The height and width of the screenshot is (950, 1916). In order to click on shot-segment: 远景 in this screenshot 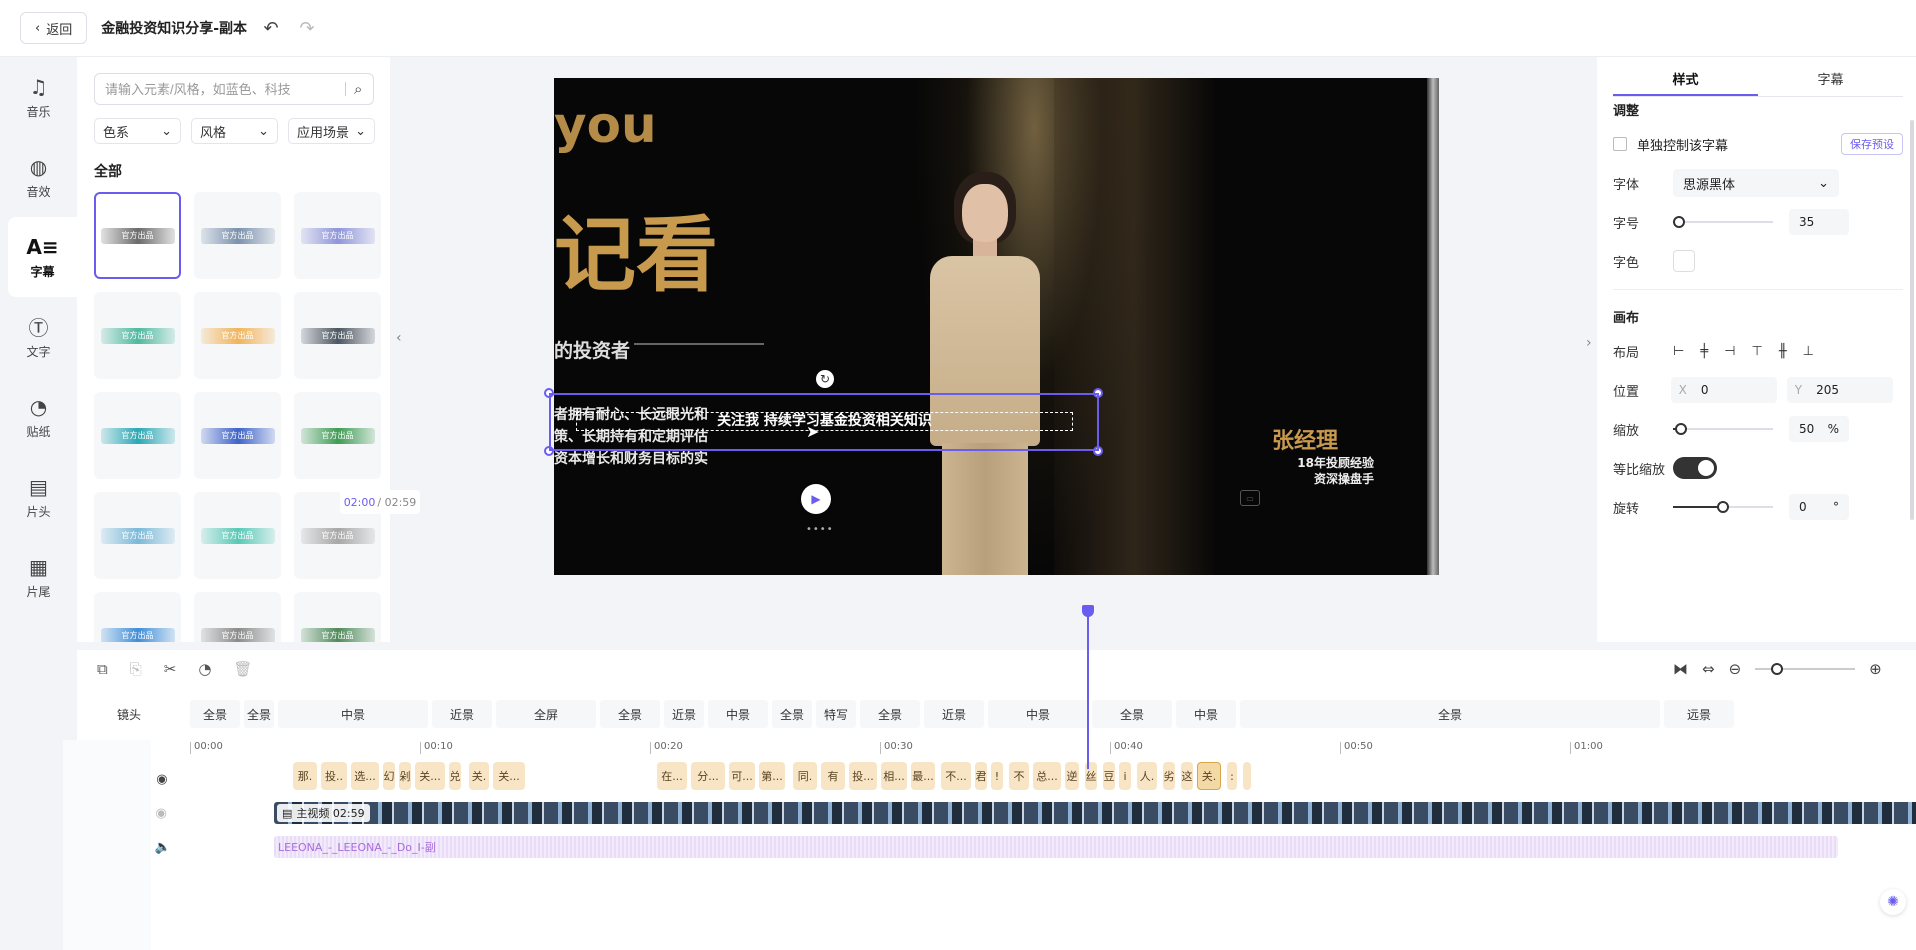, I will do `click(1699, 714)`.